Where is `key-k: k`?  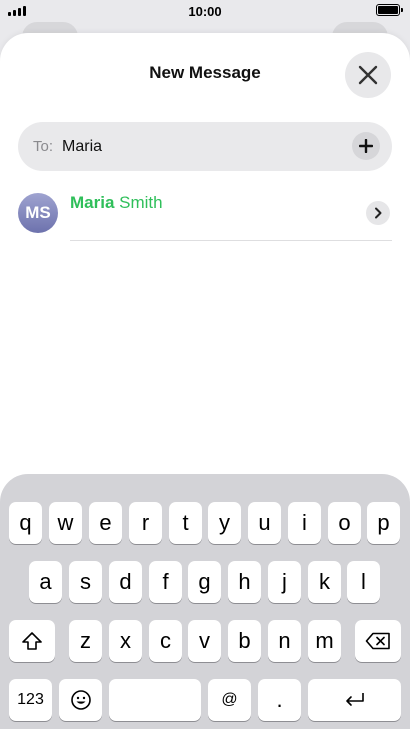 key-k: k is located at coordinates (324, 582).